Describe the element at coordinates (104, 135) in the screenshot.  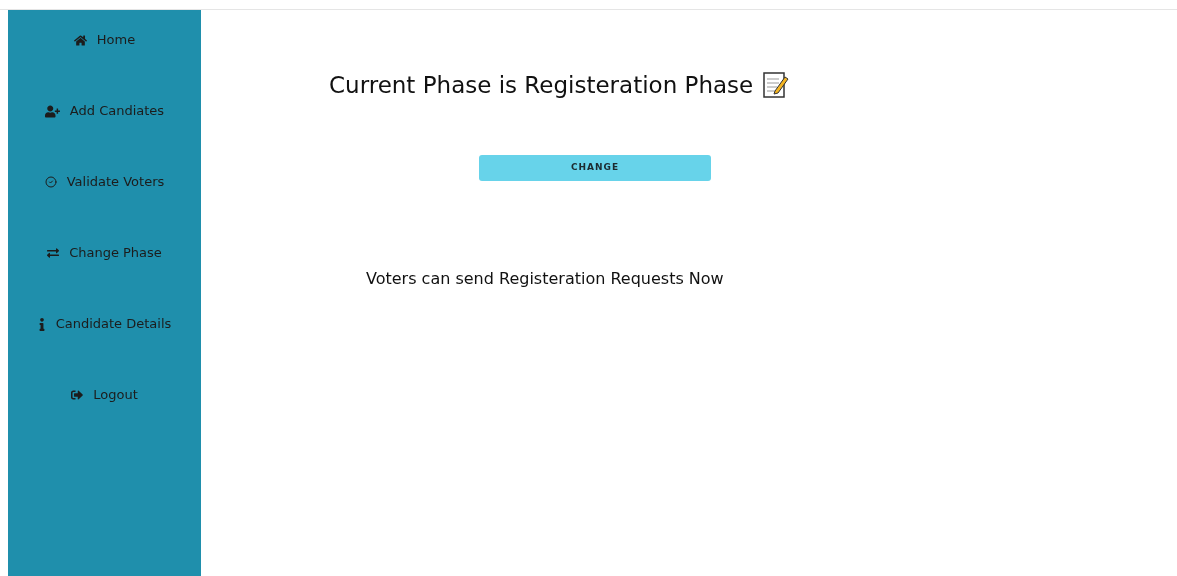
I see `sidebar-item: Add Candiates` at that location.